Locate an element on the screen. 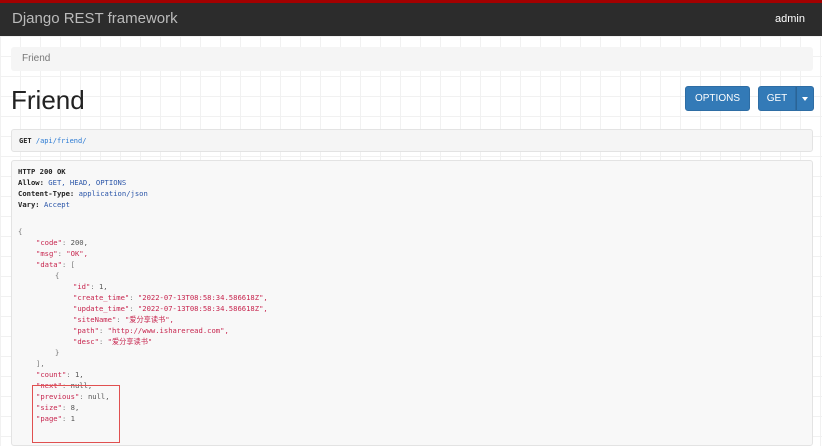 This screenshot has width=822, height=446. json-line: } is located at coordinates (57, 352).